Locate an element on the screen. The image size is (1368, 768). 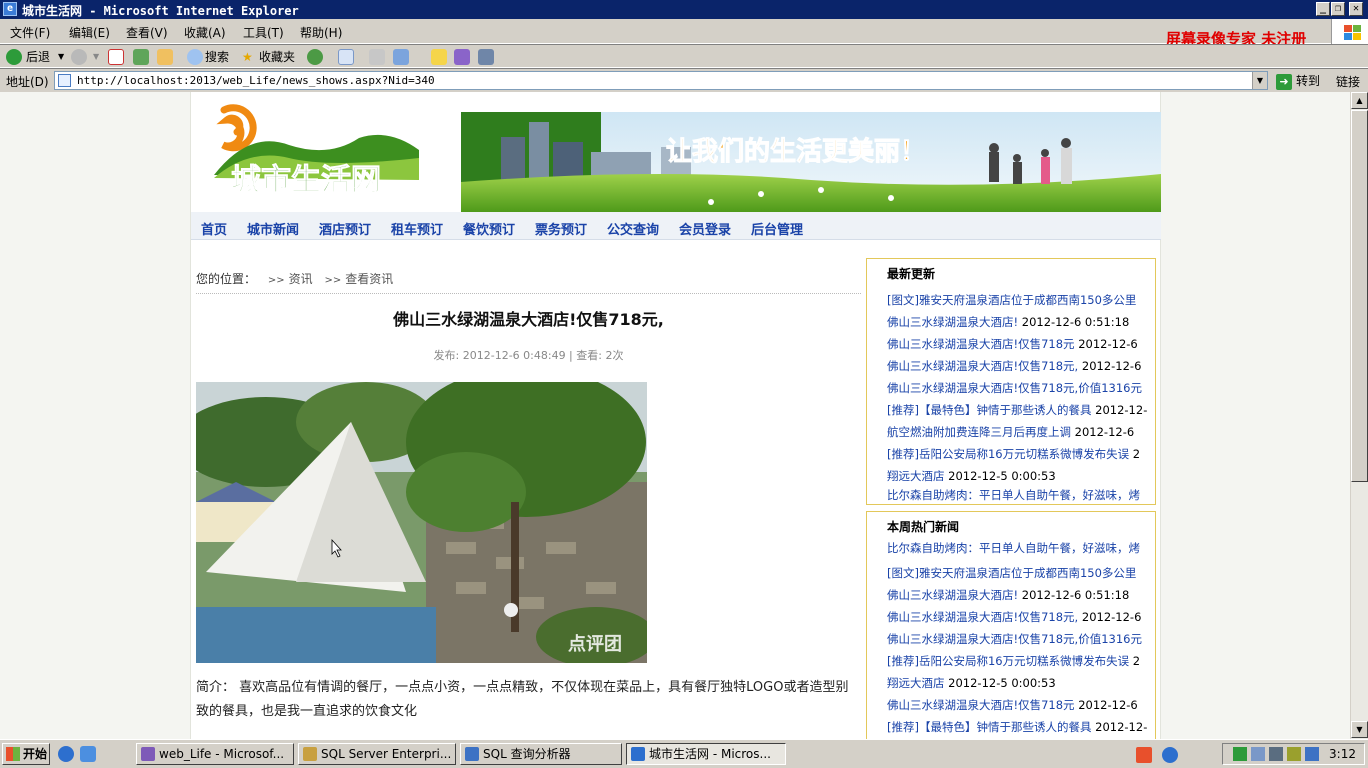
refresh-icon is located at coordinates (141, 57).